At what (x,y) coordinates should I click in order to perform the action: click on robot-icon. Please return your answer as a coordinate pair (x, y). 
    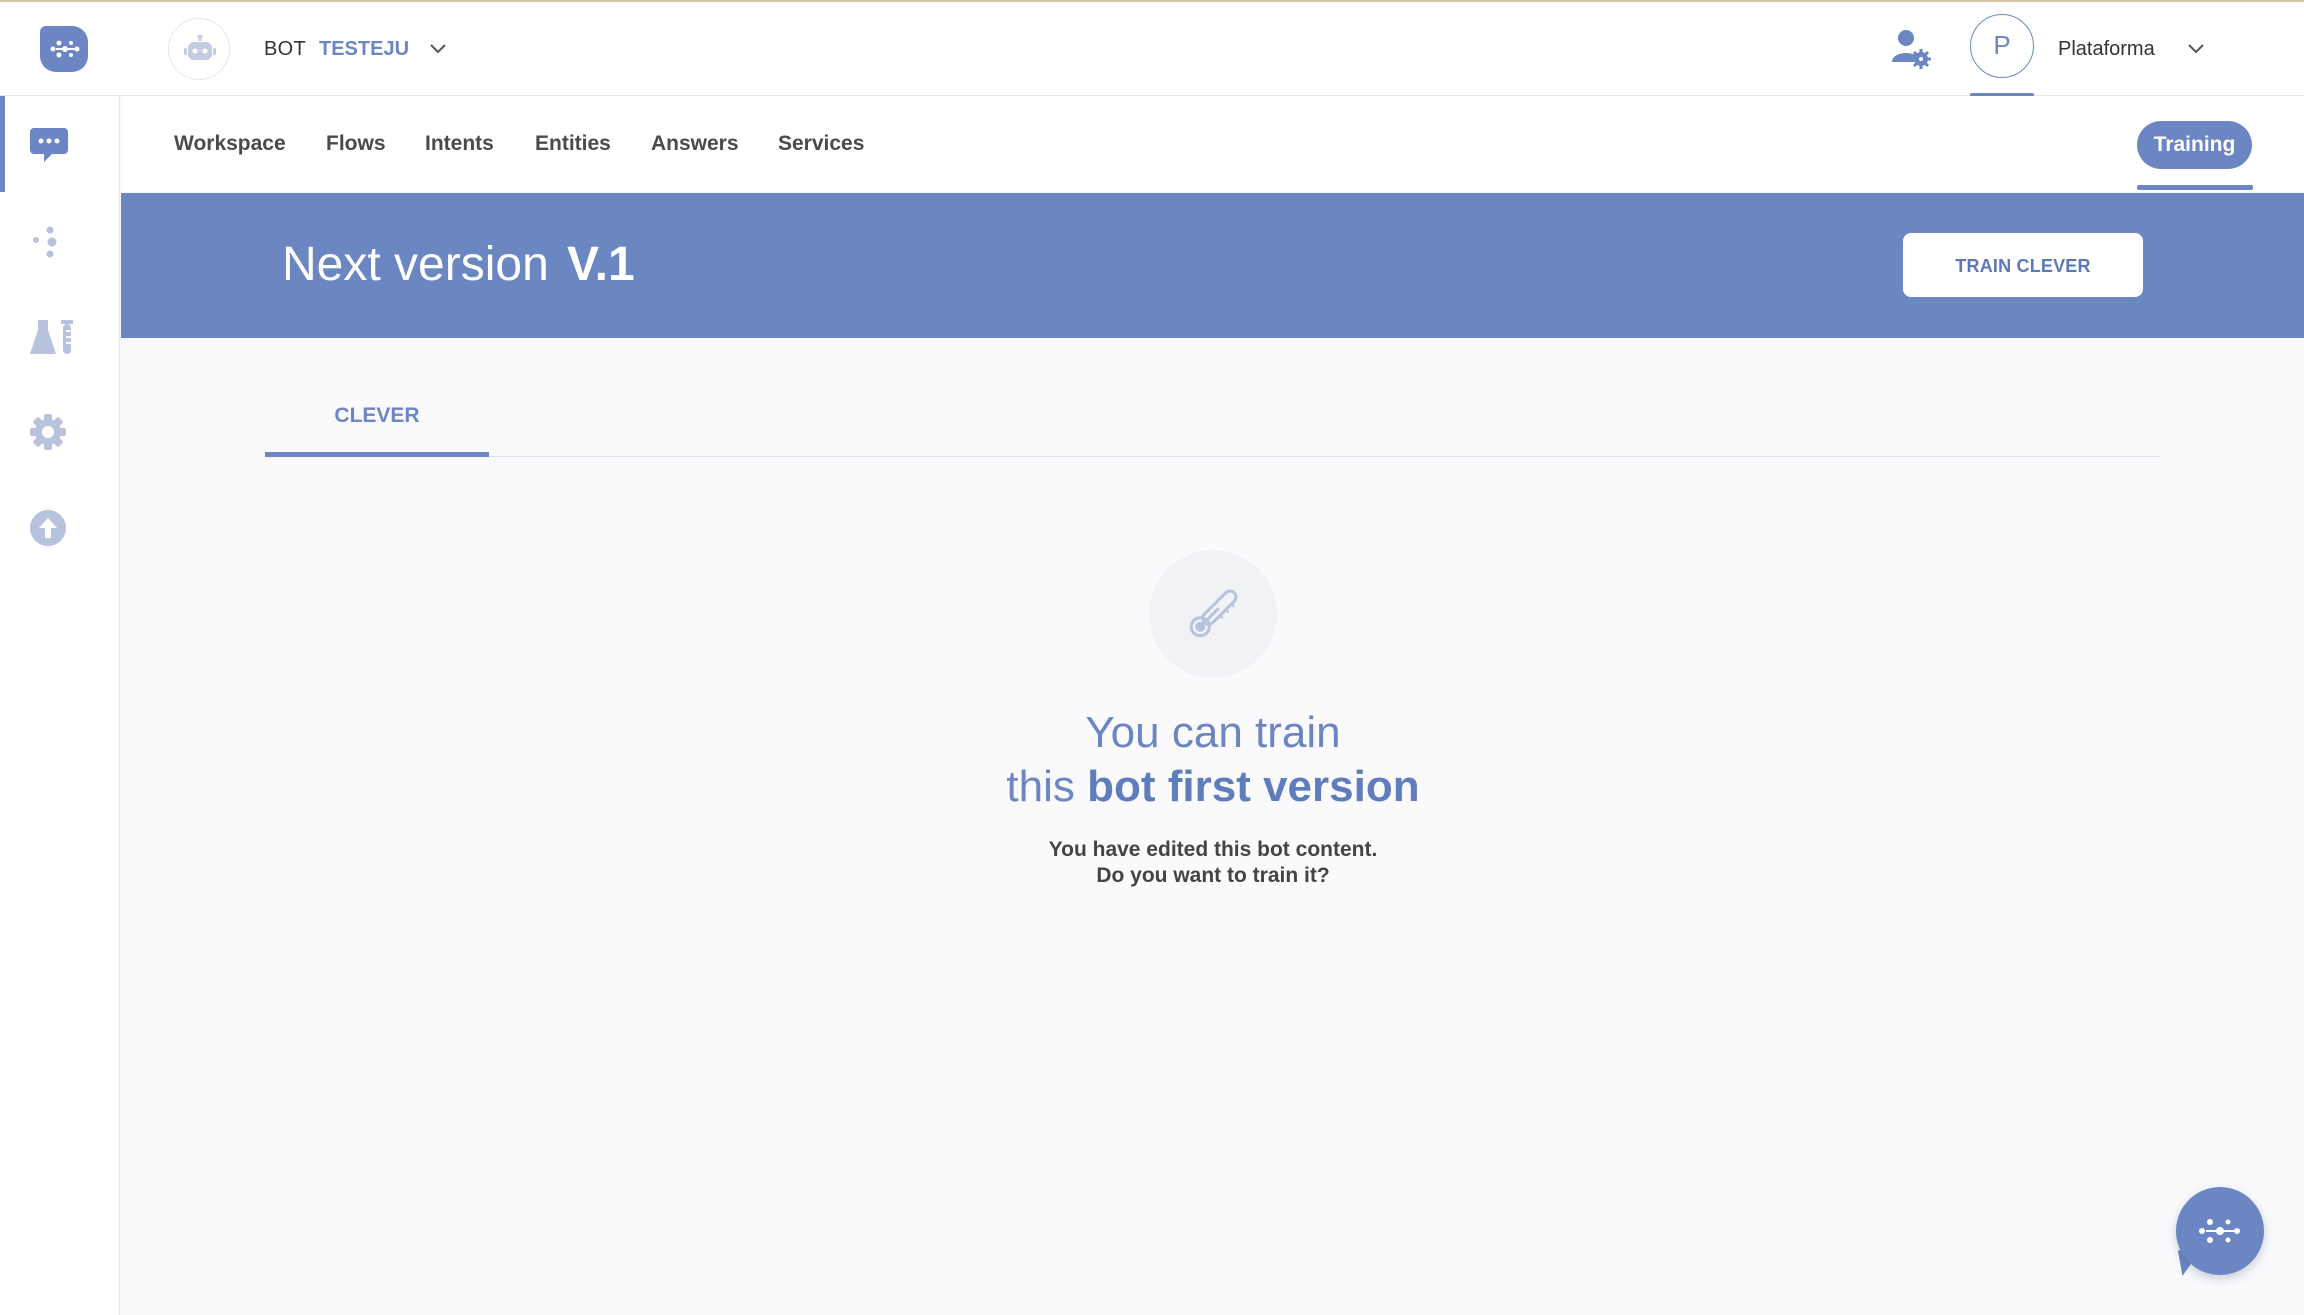
    Looking at the image, I should click on (200, 47).